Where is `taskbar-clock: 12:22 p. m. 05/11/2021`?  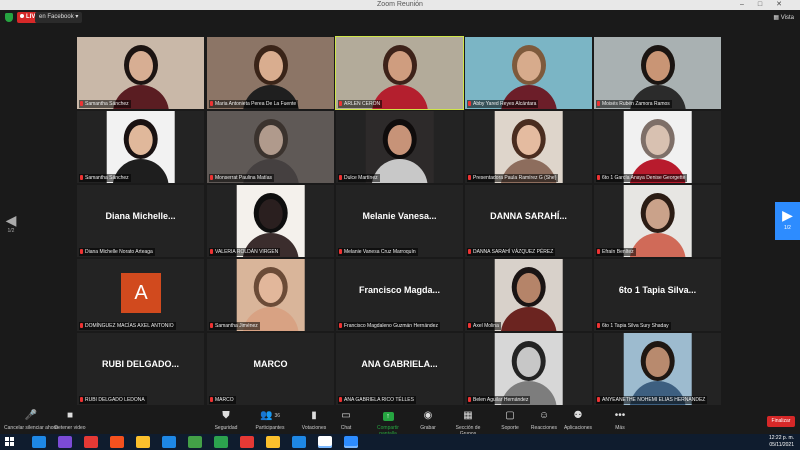 taskbar-clock: 12:22 p. m. 05/11/2021 is located at coordinates (781, 442).